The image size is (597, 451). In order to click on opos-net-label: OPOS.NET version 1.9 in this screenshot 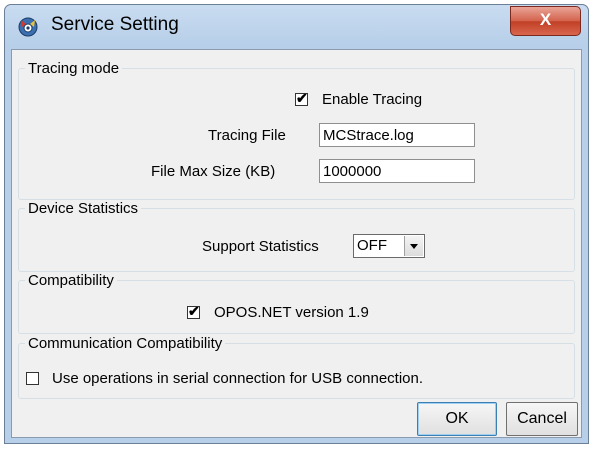, I will do `click(291, 312)`.